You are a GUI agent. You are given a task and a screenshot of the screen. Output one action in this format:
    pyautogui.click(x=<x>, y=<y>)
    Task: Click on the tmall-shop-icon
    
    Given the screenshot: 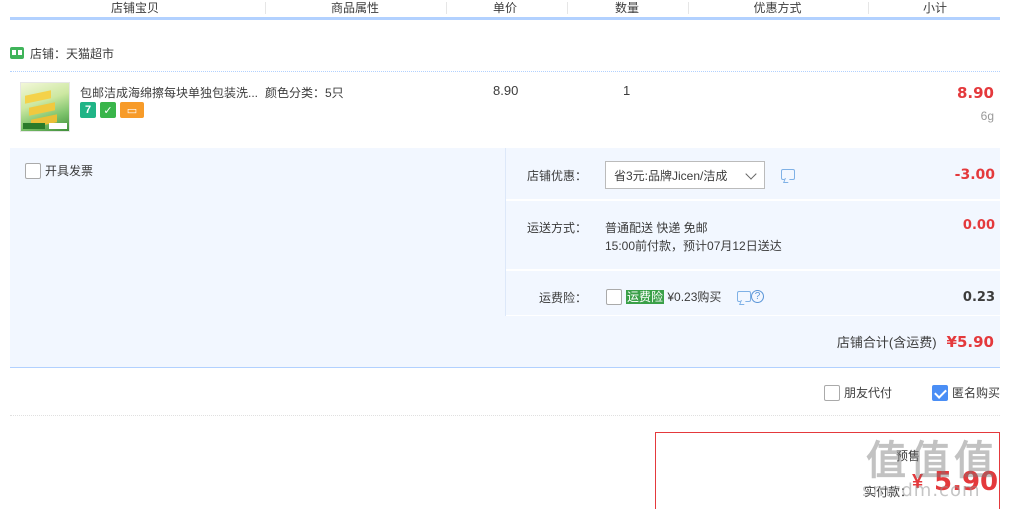 What is the action you would take?
    pyautogui.click(x=17, y=53)
    